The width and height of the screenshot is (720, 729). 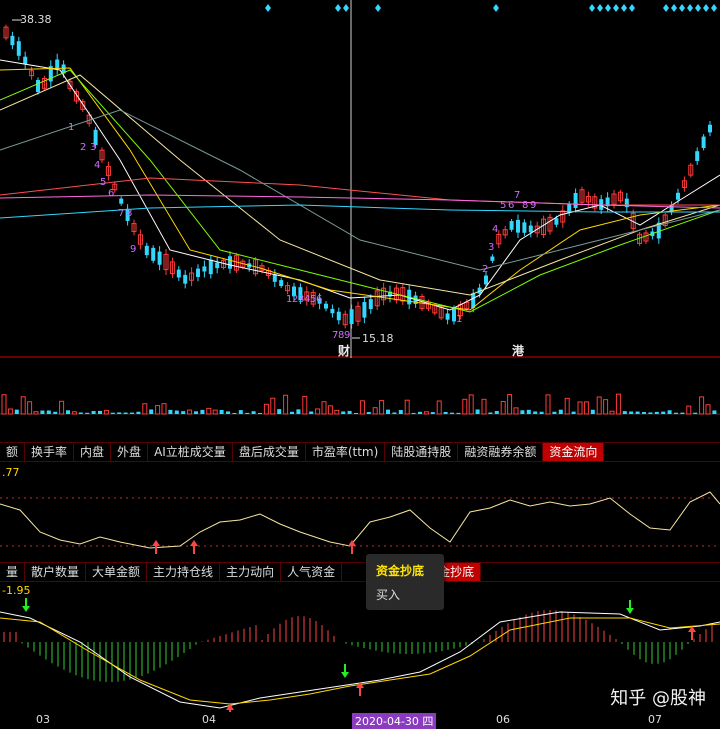 What do you see at coordinates (388, 595) in the screenshot?
I see `tooltip-body: 买入` at bounding box center [388, 595].